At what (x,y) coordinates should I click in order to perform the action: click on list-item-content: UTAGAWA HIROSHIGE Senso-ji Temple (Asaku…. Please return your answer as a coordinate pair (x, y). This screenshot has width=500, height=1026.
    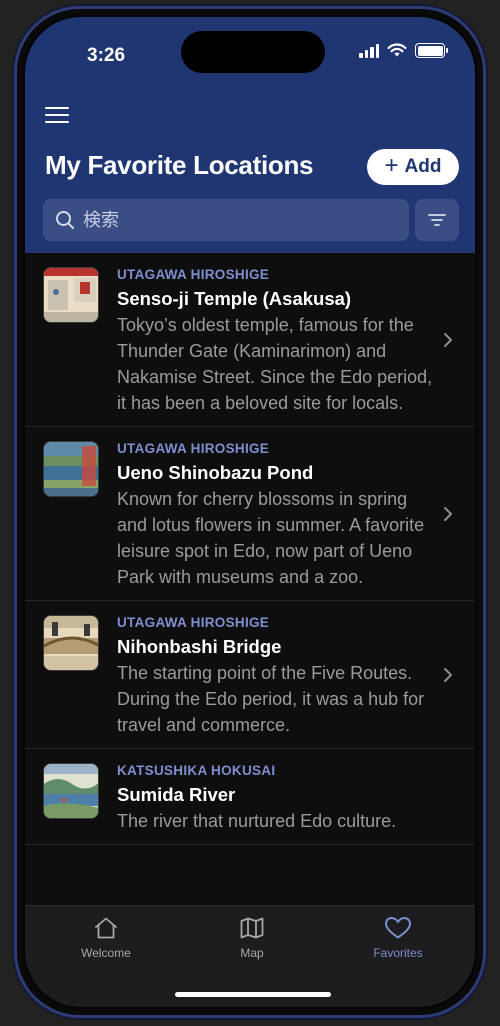
    Looking at the image, I should click on (286, 341).